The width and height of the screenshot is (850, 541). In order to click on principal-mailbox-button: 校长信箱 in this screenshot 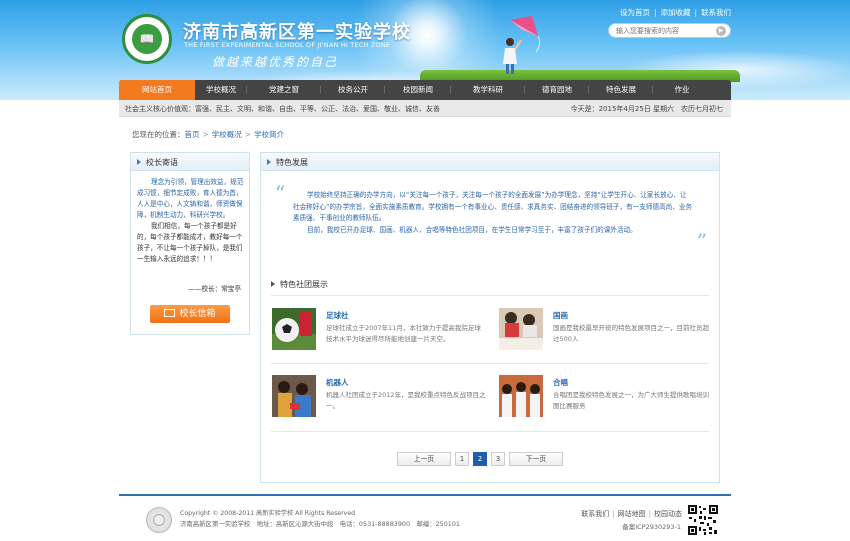, I will do `click(190, 314)`.